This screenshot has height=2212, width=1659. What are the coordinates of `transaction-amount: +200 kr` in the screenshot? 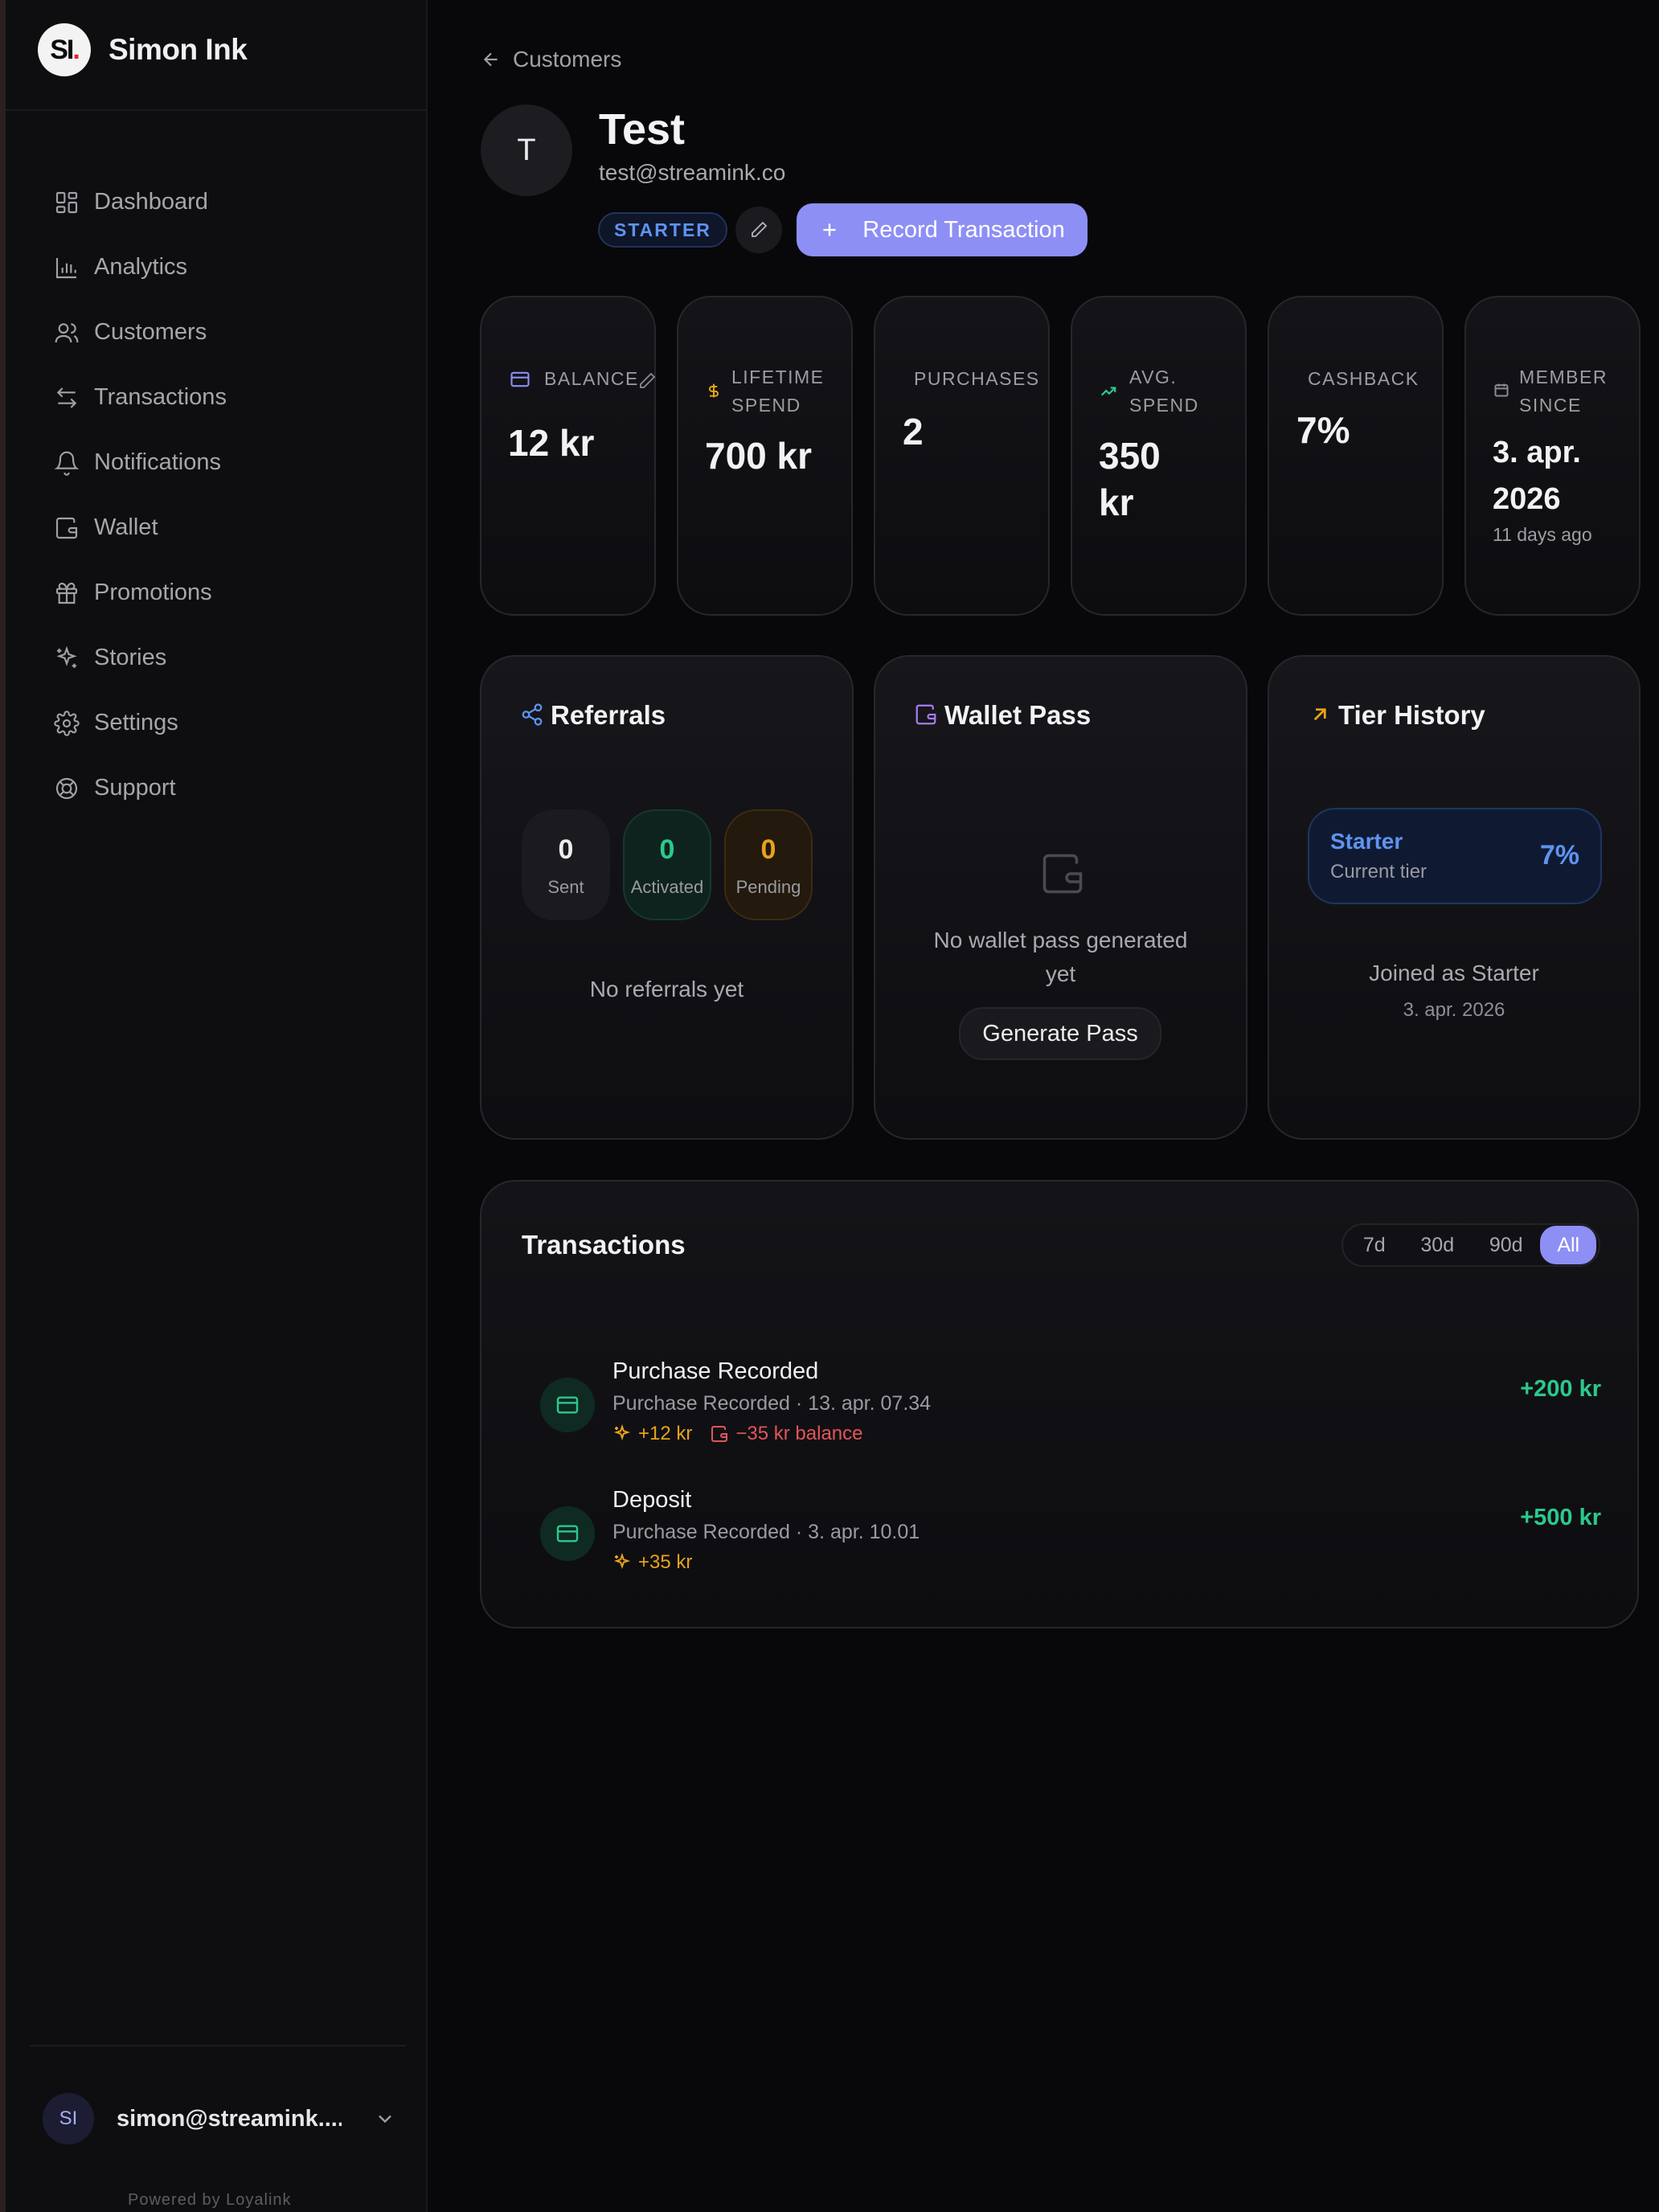 It's located at (1560, 1389).